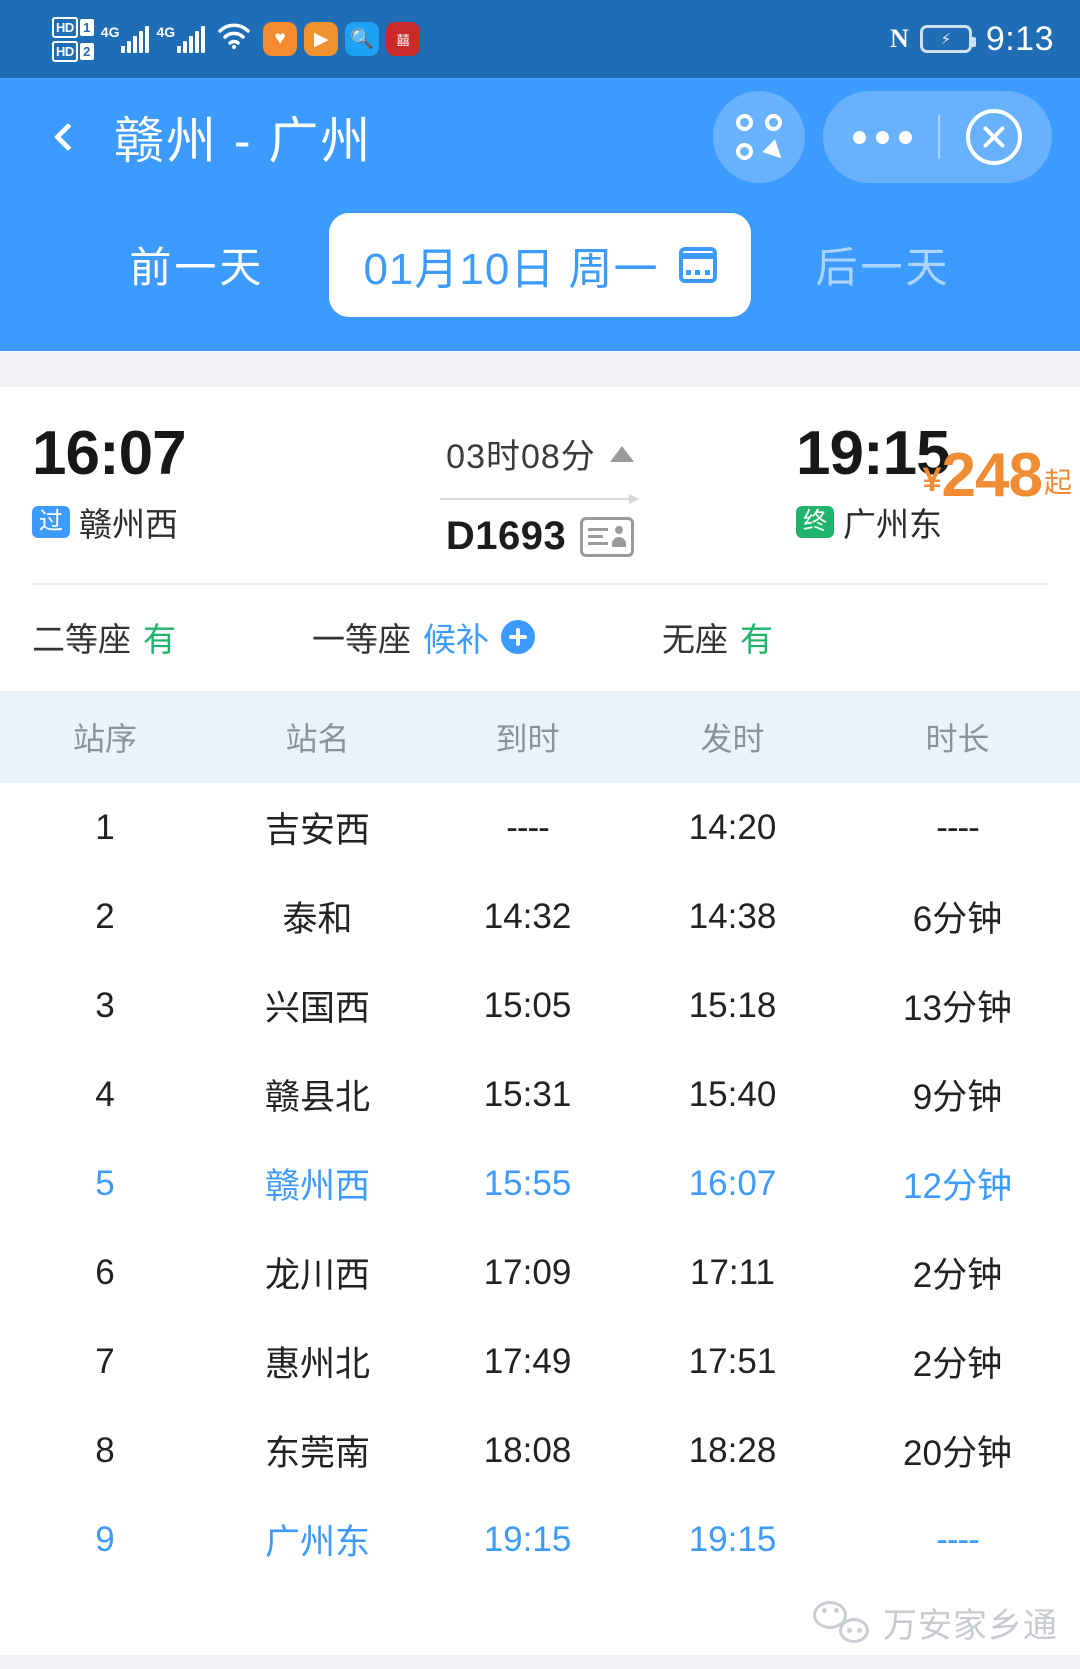  I want to click on date-picker-button: 01月10日 周一, so click(540, 264).